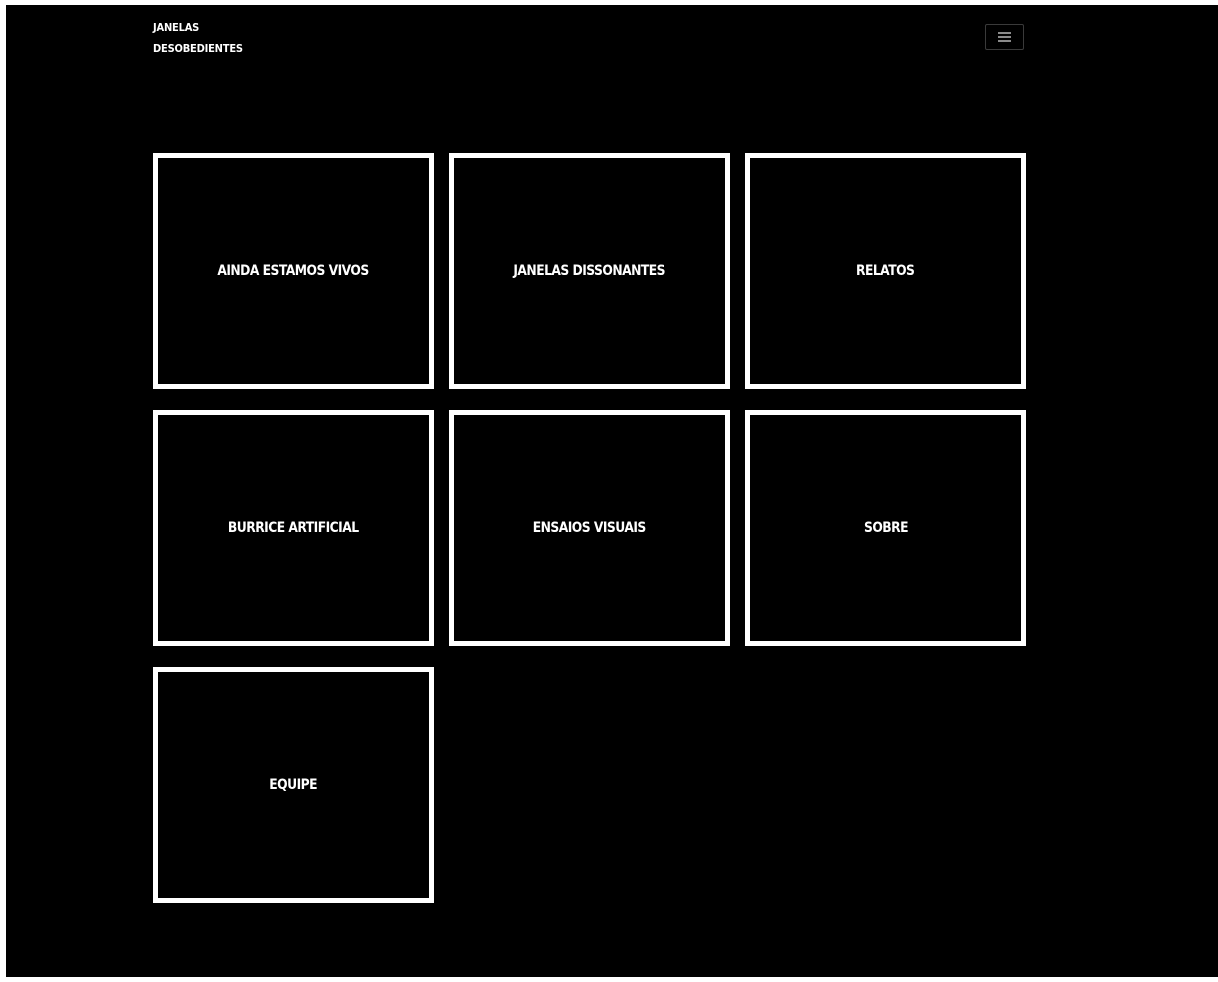 Image resolution: width=1218 pixels, height=982 pixels. I want to click on tile-label: JANELAS DISSONANTES, so click(589, 271).